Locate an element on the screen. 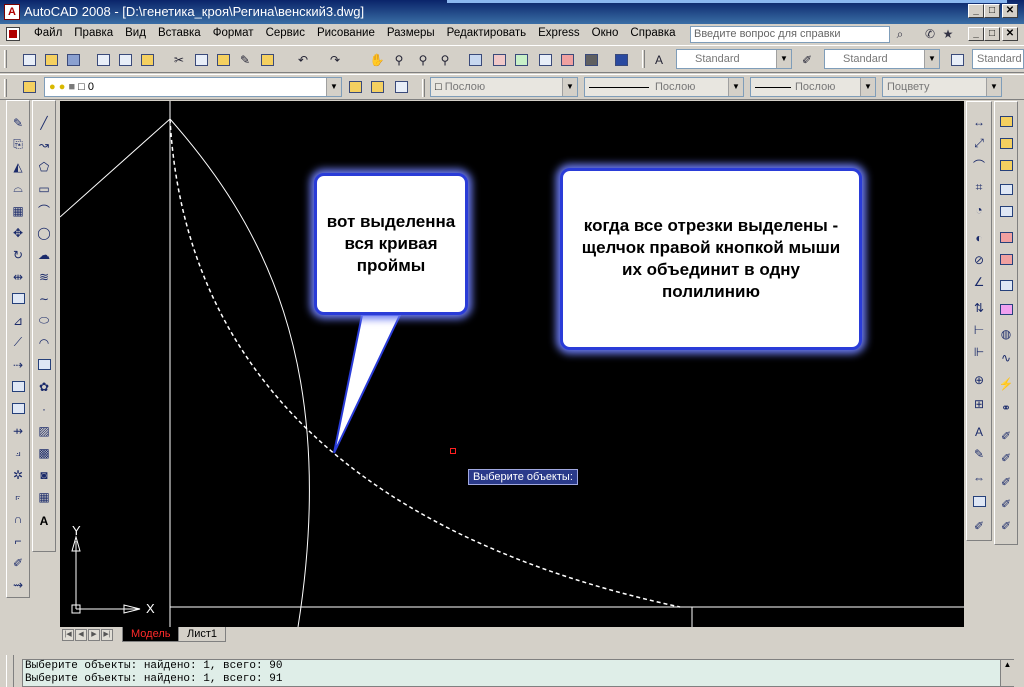 Image resolution: width=1024 pixels, height=687 pixels. aligned-dimension-icon: ⤢ is located at coordinates (979, 143).